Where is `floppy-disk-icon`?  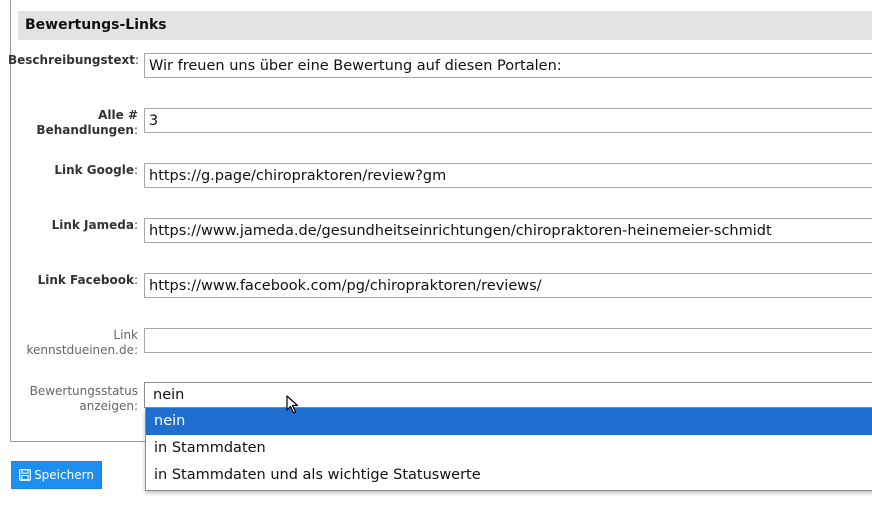 floppy-disk-icon is located at coordinates (25, 475).